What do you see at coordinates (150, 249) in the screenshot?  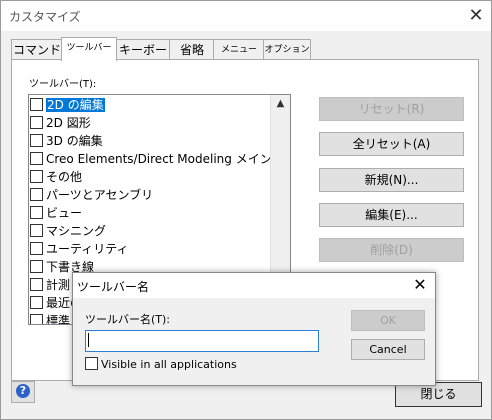 I see `list-item: ユーティリティ` at bounding box center [150, 249].